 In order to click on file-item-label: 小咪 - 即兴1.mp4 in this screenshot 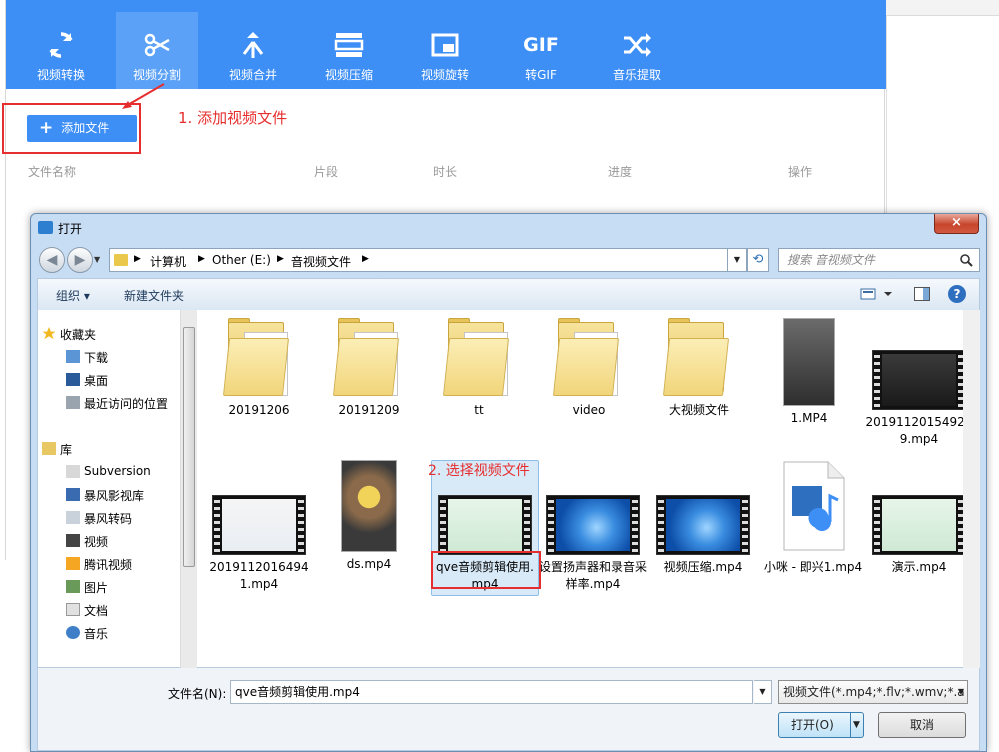, I will do `click(813, 567)`.